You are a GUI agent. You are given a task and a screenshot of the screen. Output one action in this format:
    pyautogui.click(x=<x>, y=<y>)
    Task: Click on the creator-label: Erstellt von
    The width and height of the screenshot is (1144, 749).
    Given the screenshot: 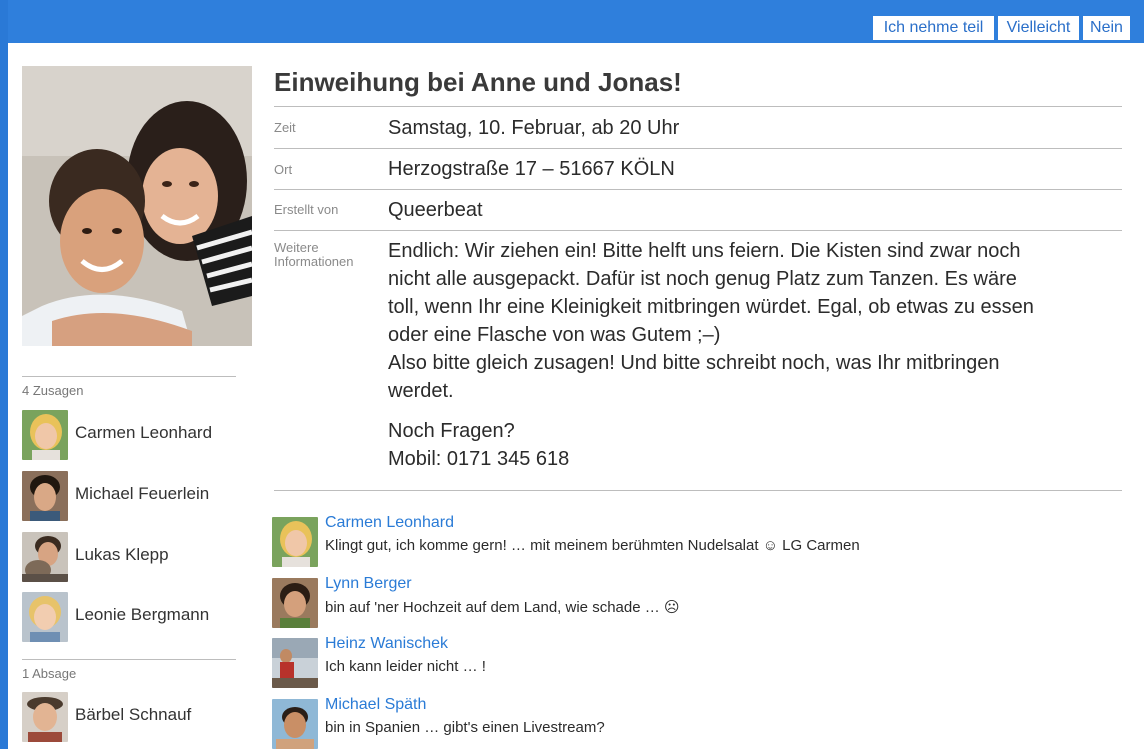 What is the action you would take?
    pyautogui.click(x=306, y=209)
    